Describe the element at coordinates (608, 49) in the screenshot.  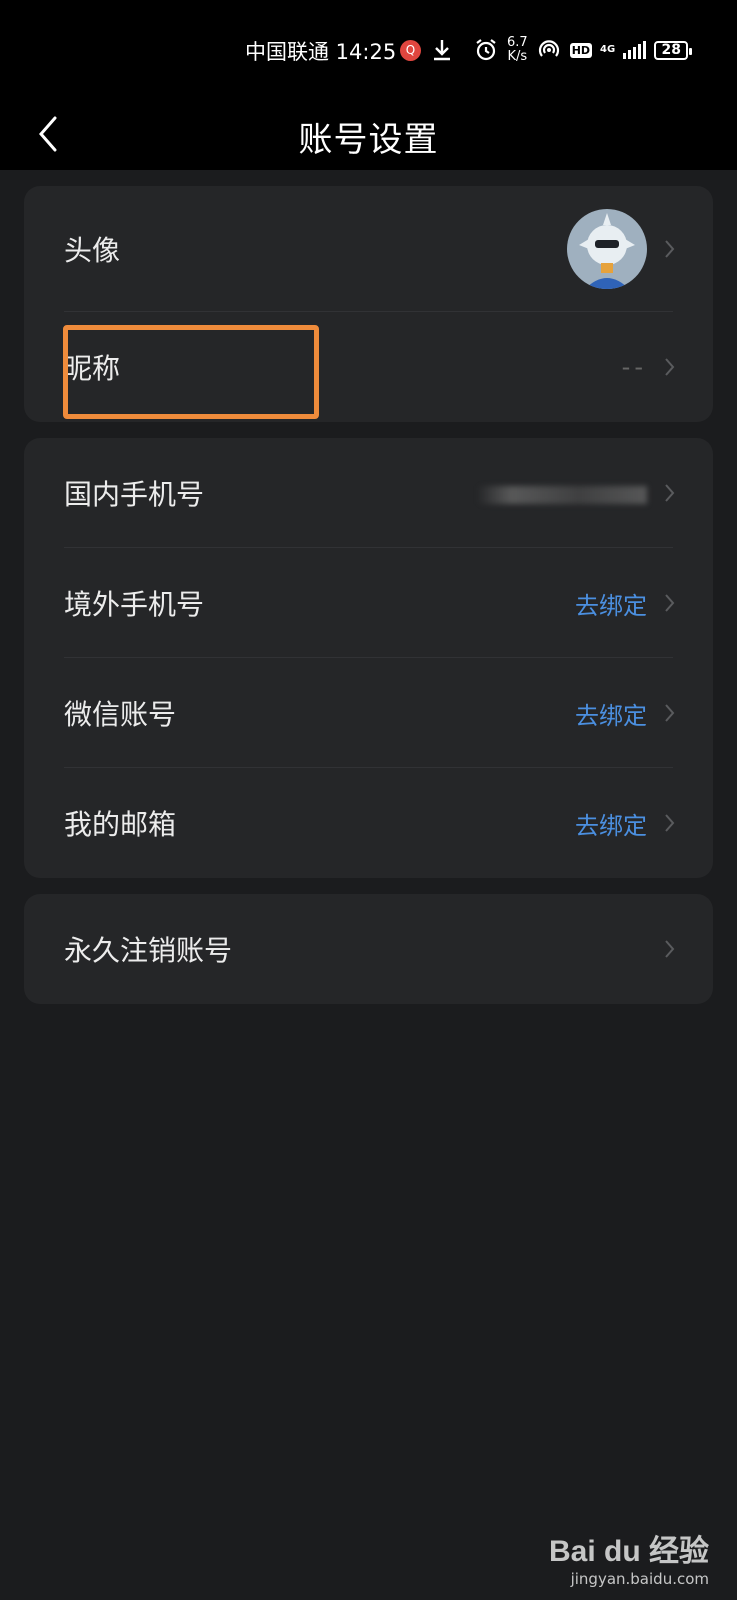
I see `network-type: 4G` at that location.